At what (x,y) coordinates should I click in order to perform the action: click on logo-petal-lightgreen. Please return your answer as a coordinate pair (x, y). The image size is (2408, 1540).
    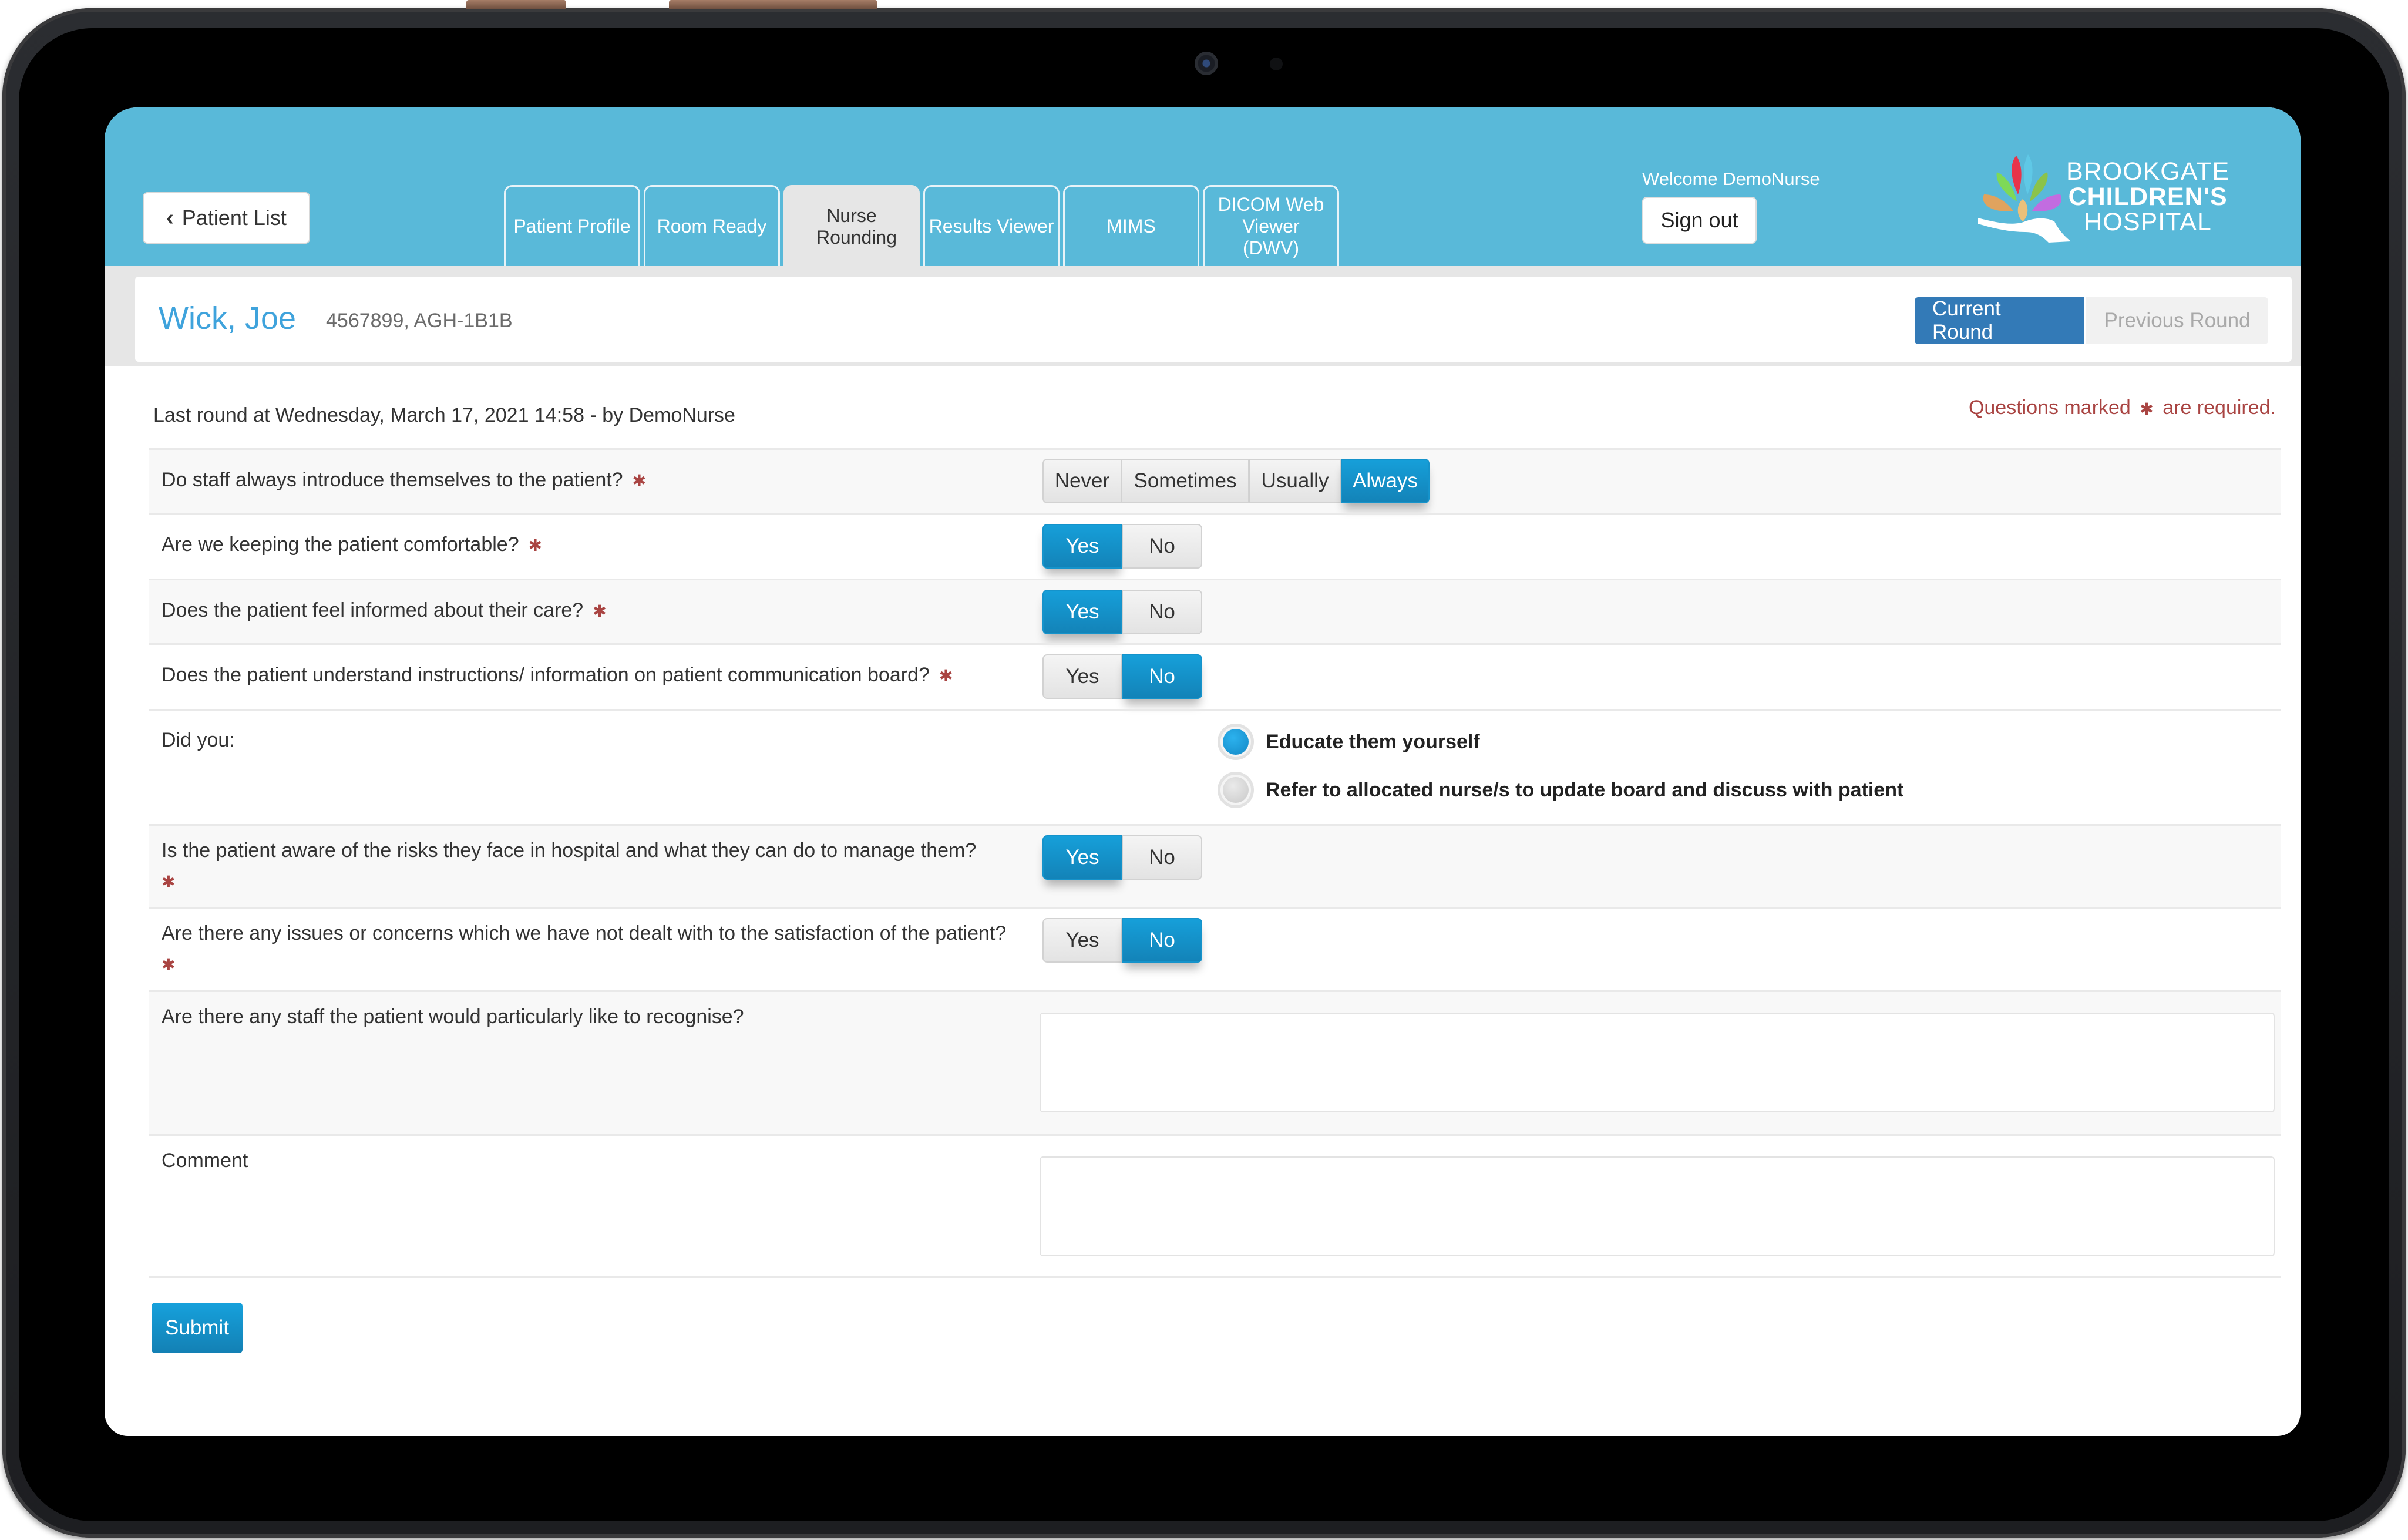
    Looking at the image, I should click on (2039, 186).